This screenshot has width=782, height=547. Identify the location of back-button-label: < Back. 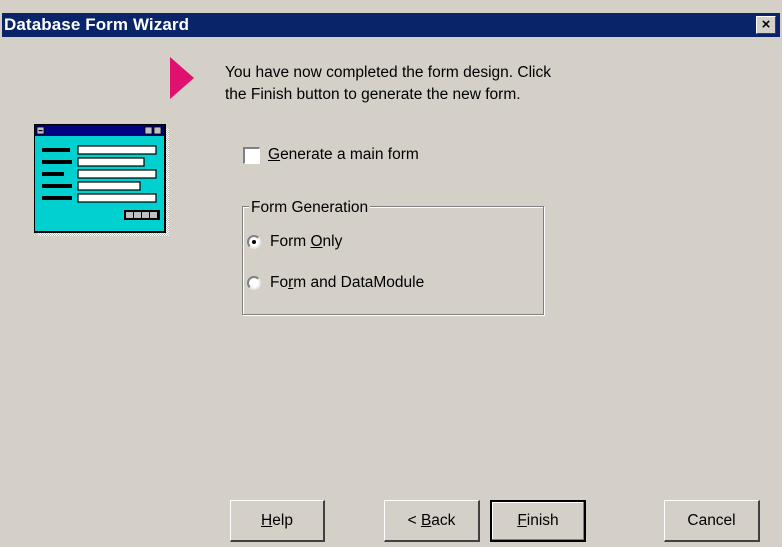
(432, 521).